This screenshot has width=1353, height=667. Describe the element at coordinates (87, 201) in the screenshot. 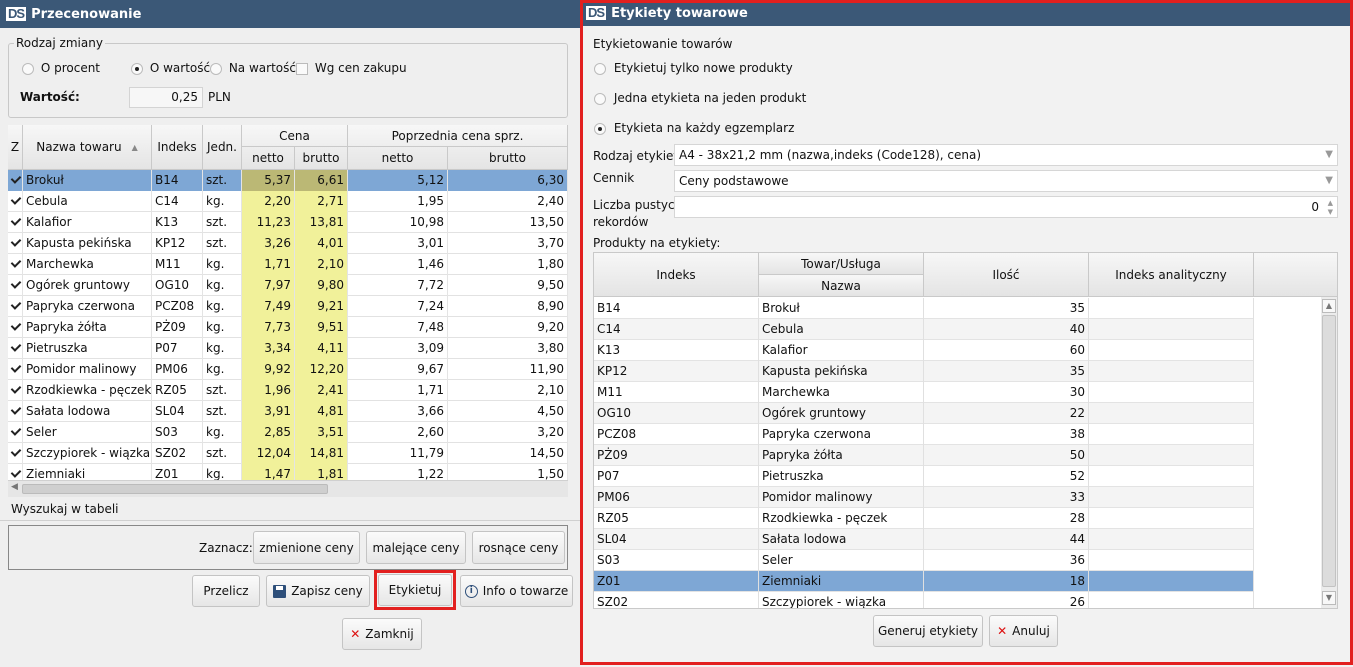

I see `cell-nazwa: Cebula` at that location.